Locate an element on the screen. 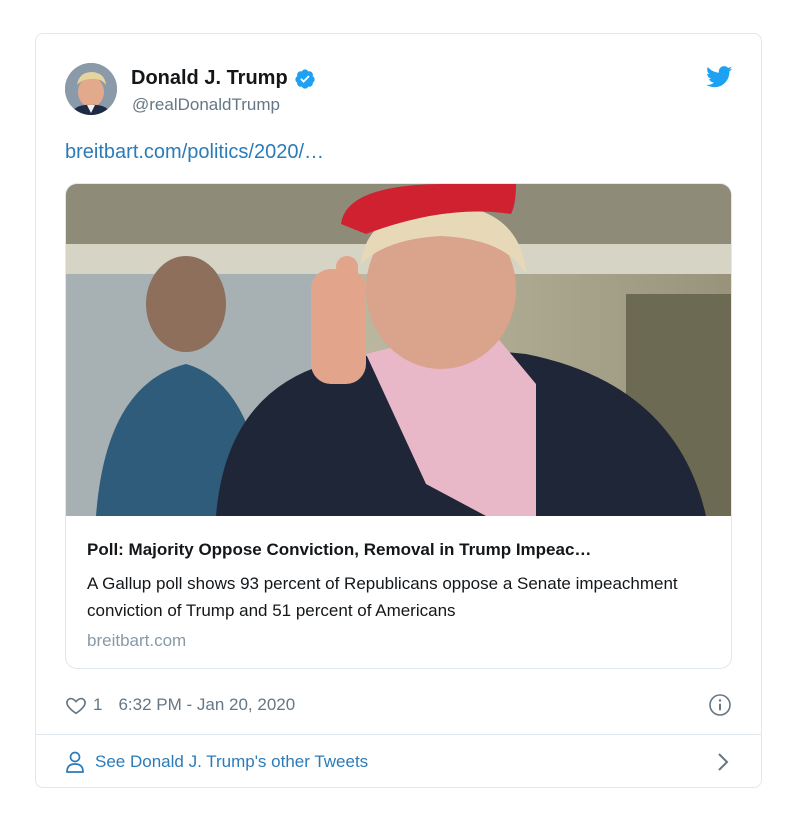 The width and height of the screenshot is (799, 840). twitter-bird-icon is located at coordinates (719, 77).